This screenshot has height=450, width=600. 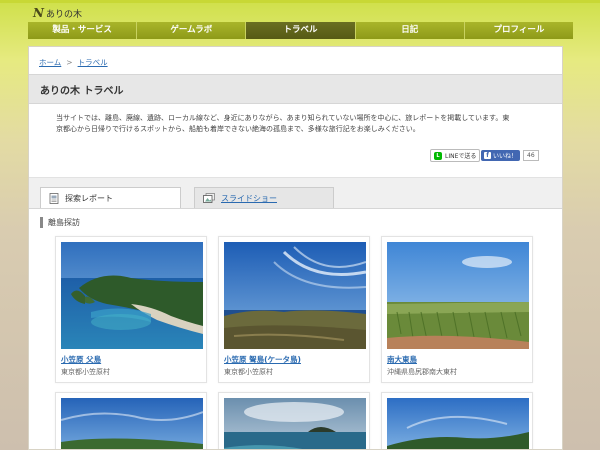 I want to click on breadcrumb-travel-link: トラベル, so click(x=93, y=62).